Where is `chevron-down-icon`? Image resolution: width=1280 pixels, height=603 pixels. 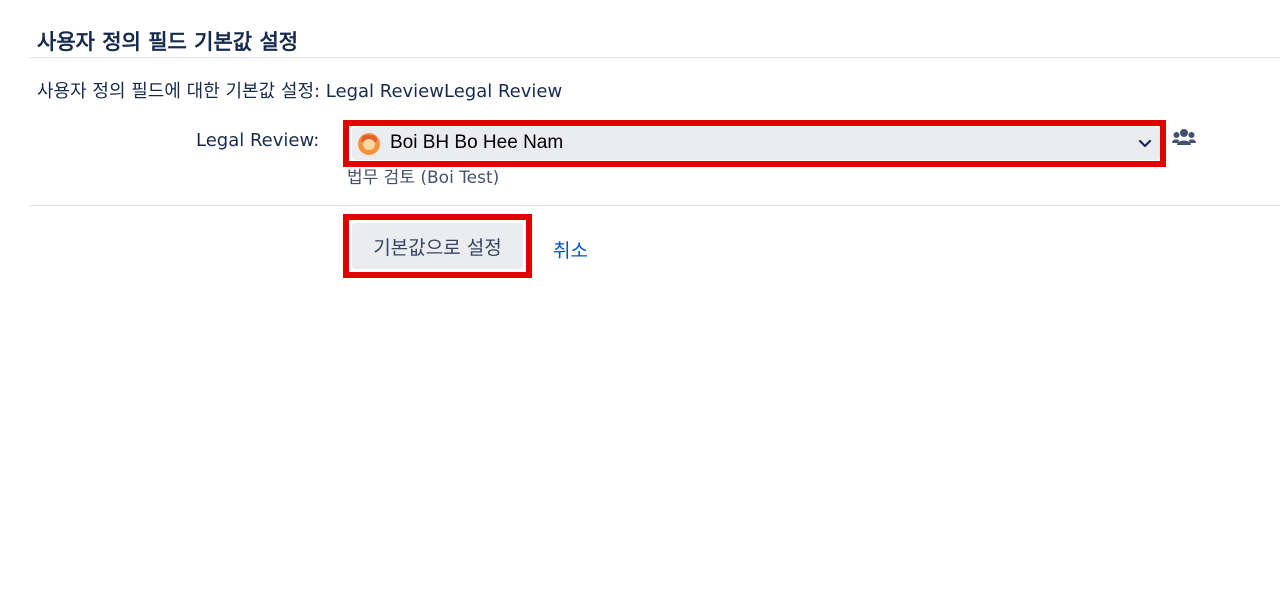
chevron-down-icon is located at coordinates (1145, 143).